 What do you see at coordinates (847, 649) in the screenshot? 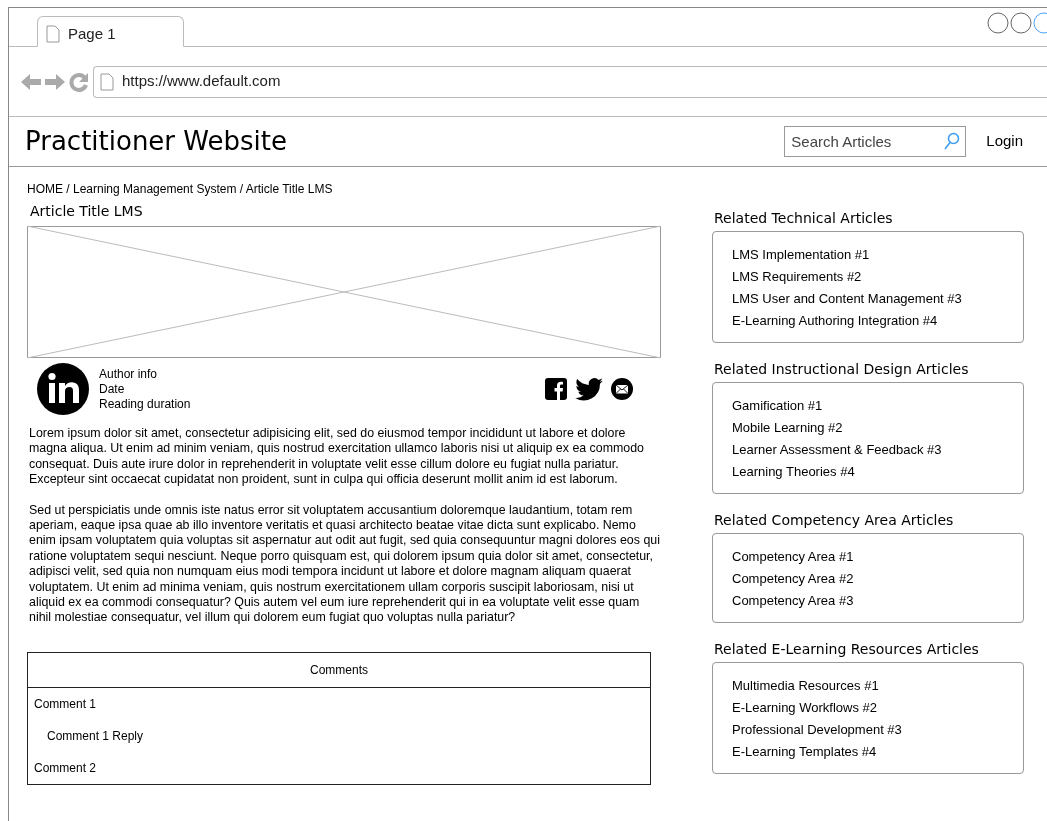
I see `section-title: Related E-Learning Resources Articles` at bounding box center [847, 649].